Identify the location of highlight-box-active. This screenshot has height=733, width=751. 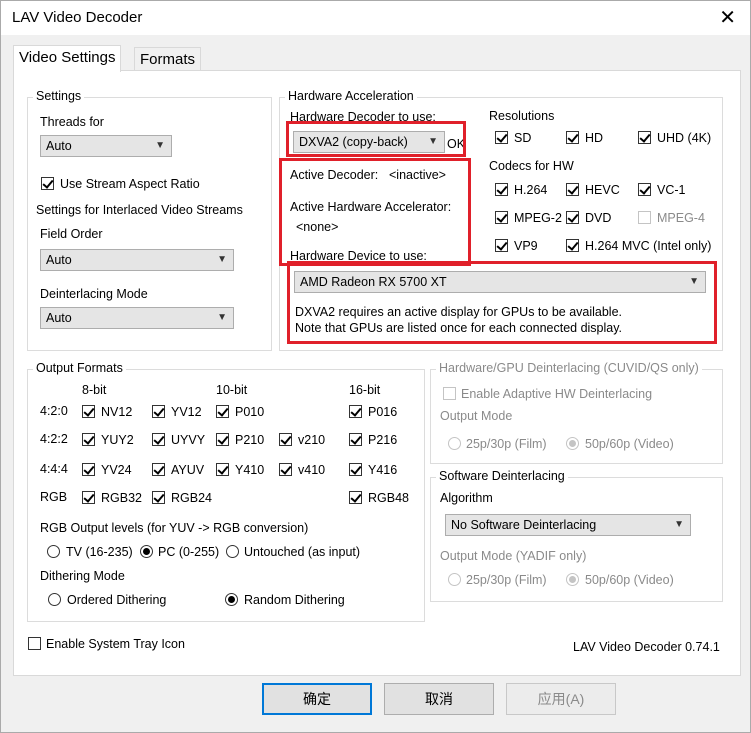
(375, 212).